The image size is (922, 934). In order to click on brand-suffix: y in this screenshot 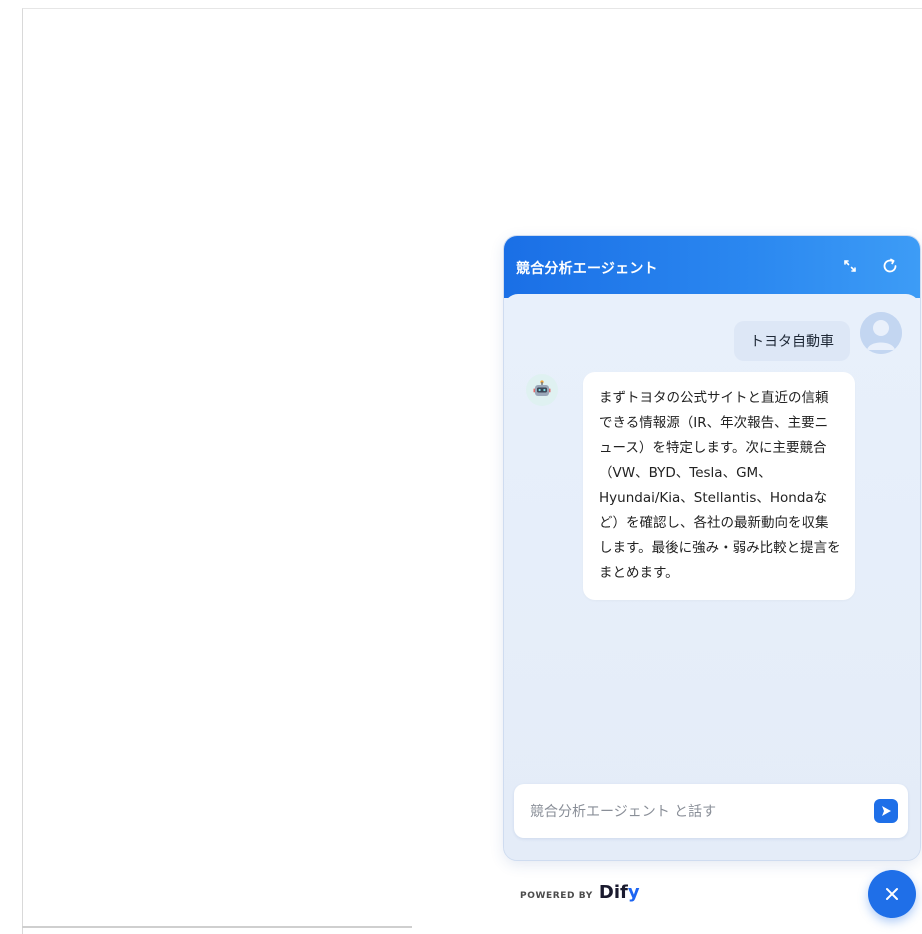, I will do `click(633, 892)`.